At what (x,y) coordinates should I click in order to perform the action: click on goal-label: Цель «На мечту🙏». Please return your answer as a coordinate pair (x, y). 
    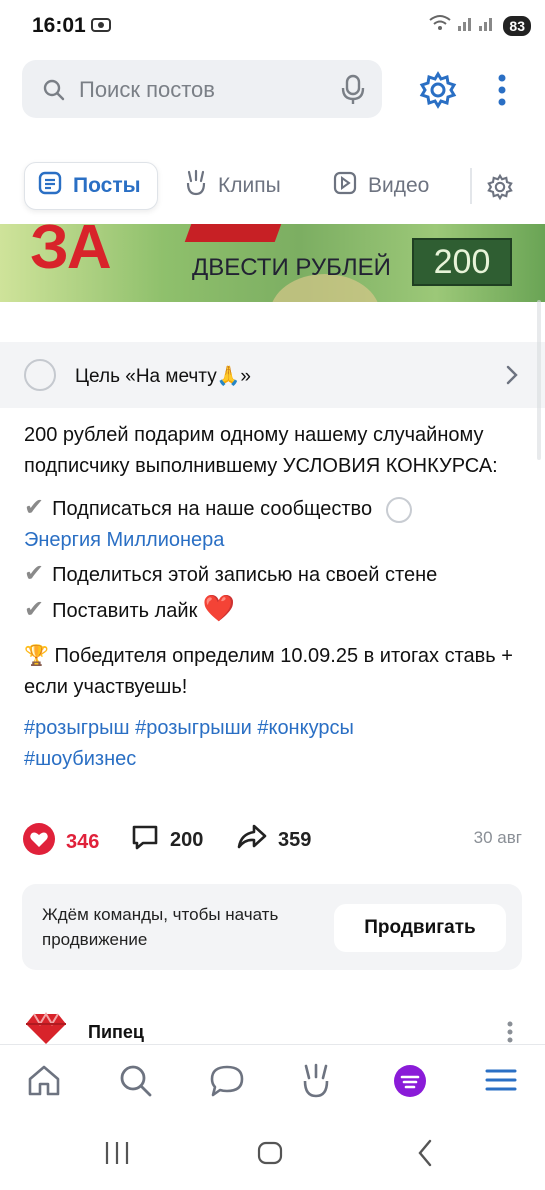
    Looking at the image, I should click on (163, 376).